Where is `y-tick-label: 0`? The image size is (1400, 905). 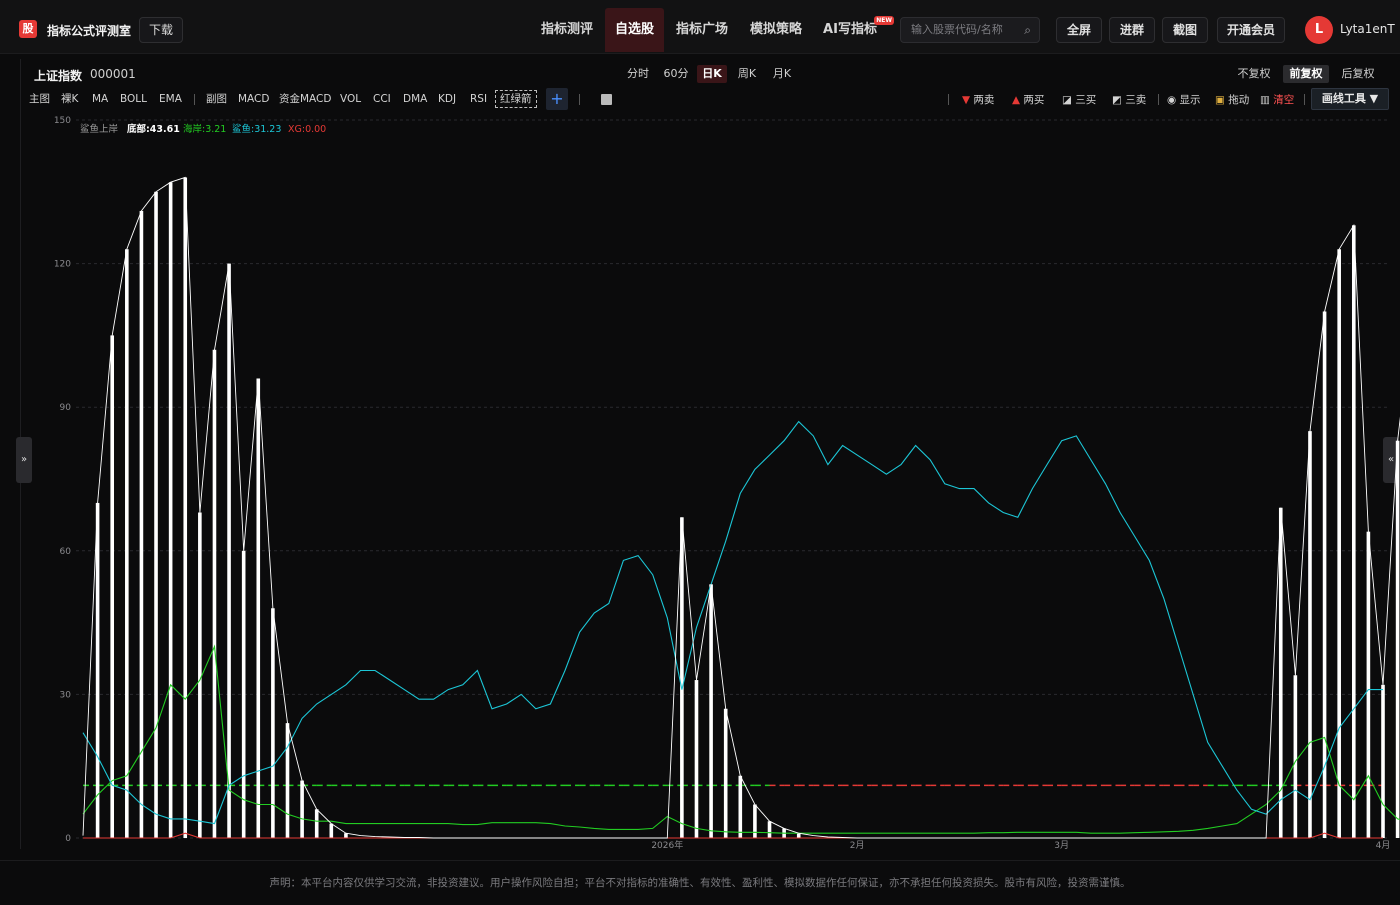 y-tick-label: 0 is located at coordinates (68, 839).